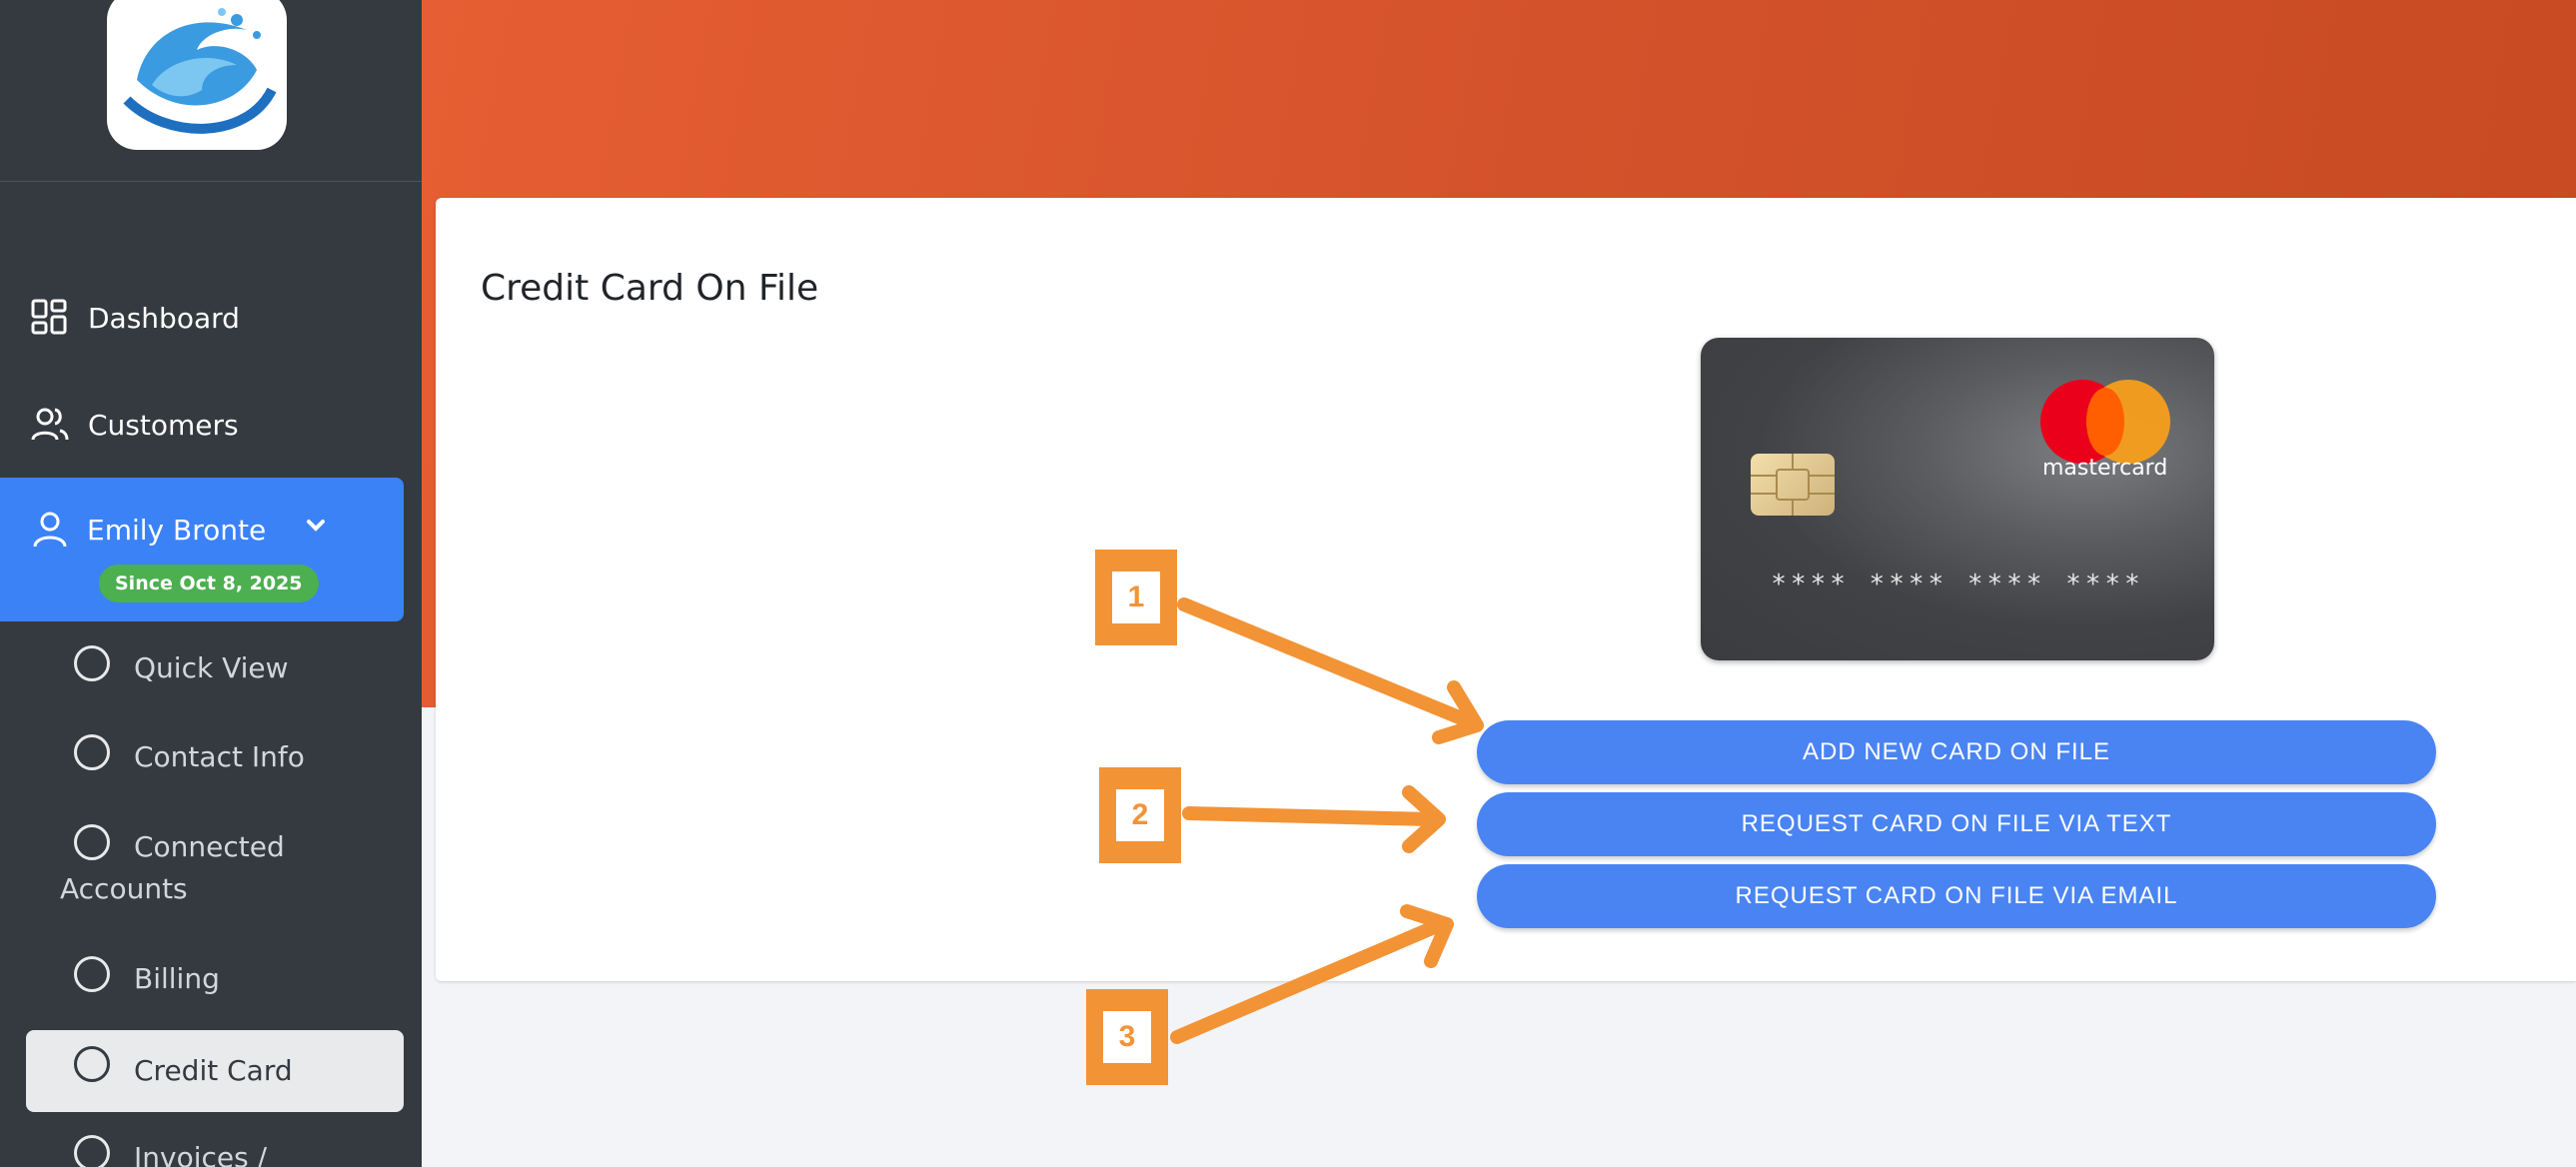  I want to click on sidebar-subitem-label-line2: Accounts, so click(124, 889).